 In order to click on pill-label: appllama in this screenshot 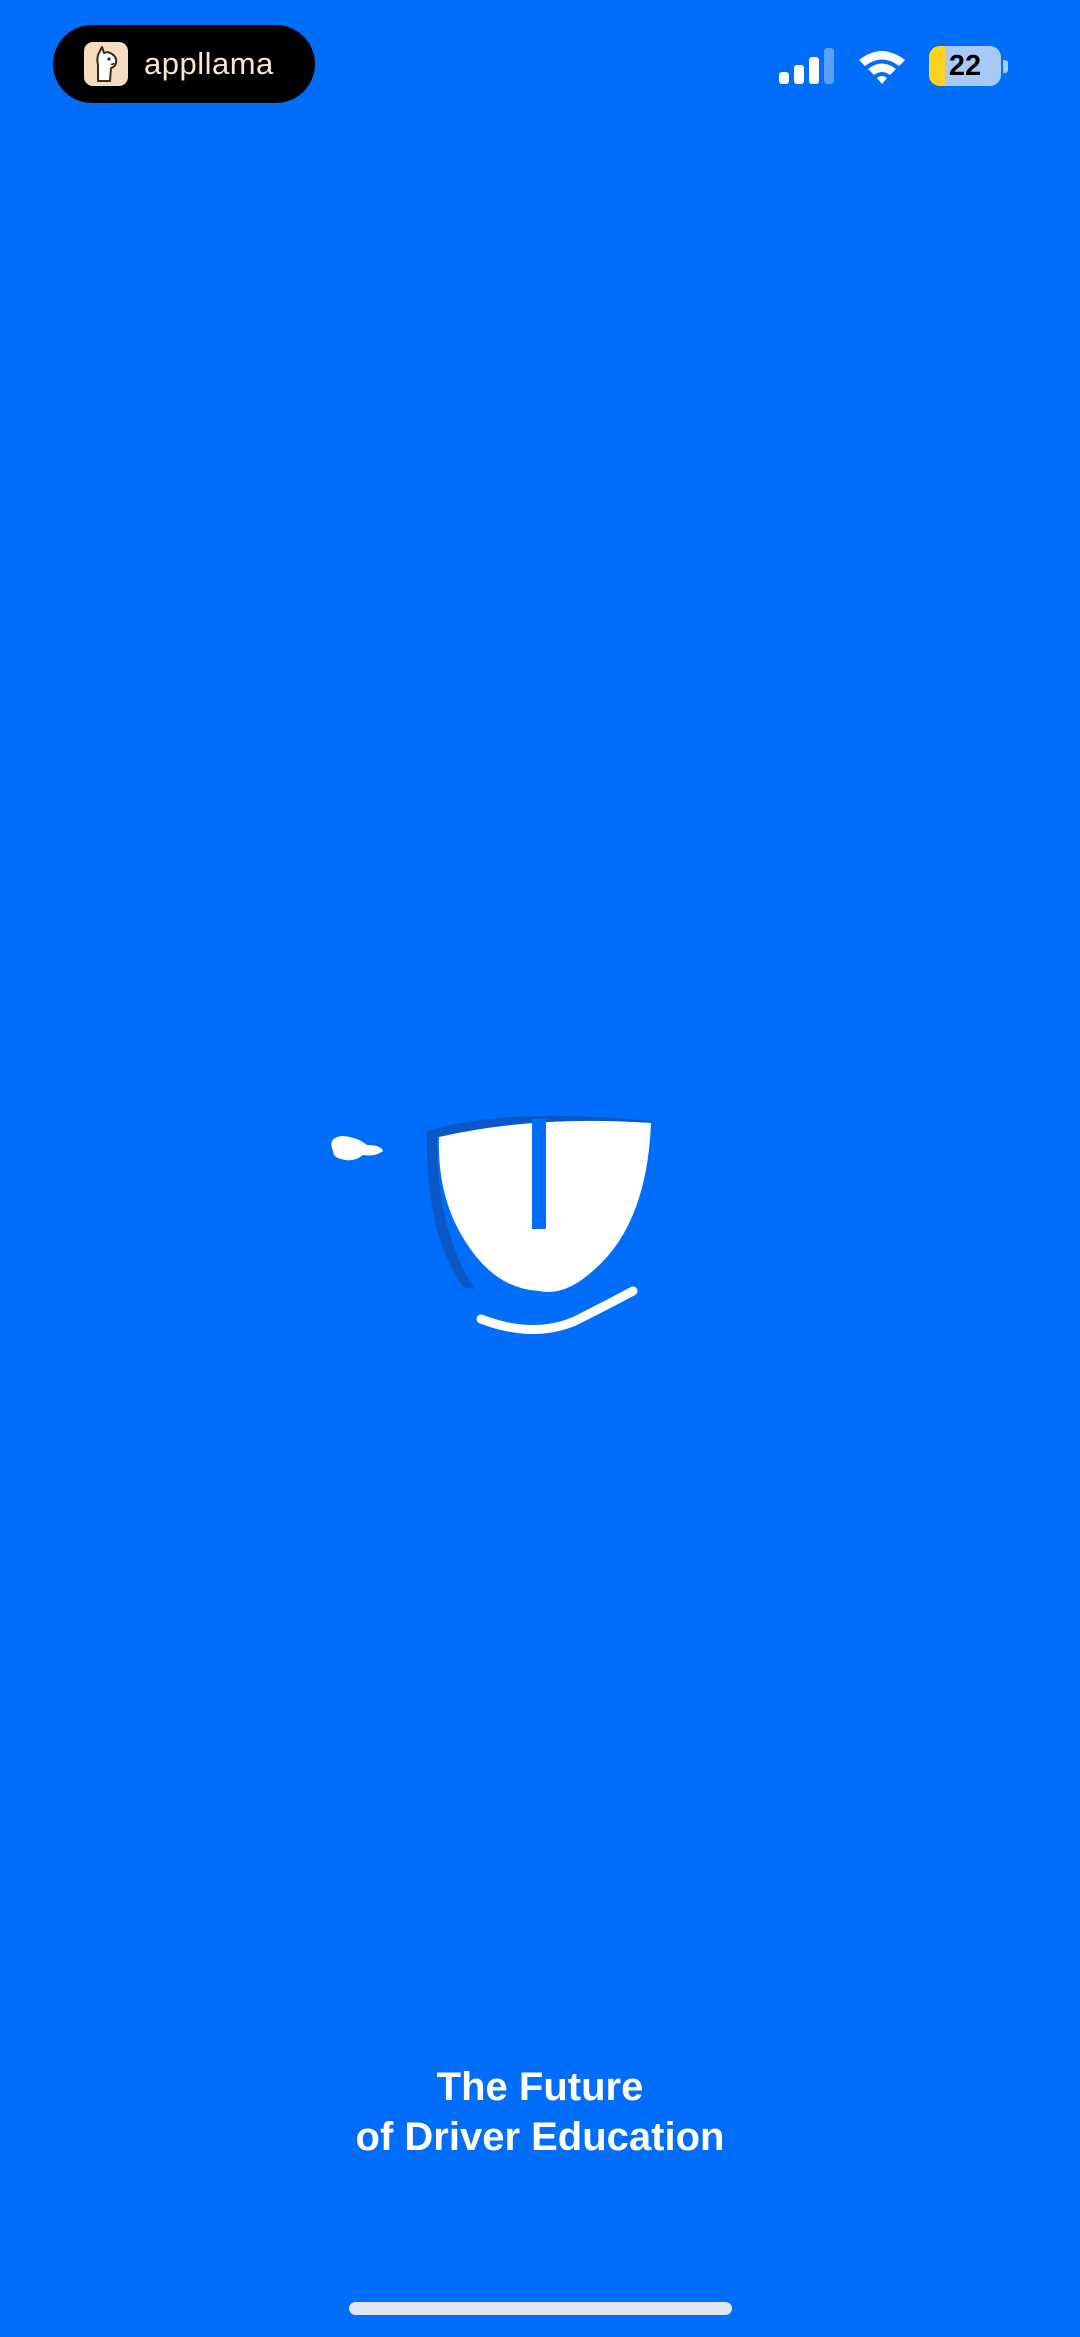, I will do `click(209, 63)`.